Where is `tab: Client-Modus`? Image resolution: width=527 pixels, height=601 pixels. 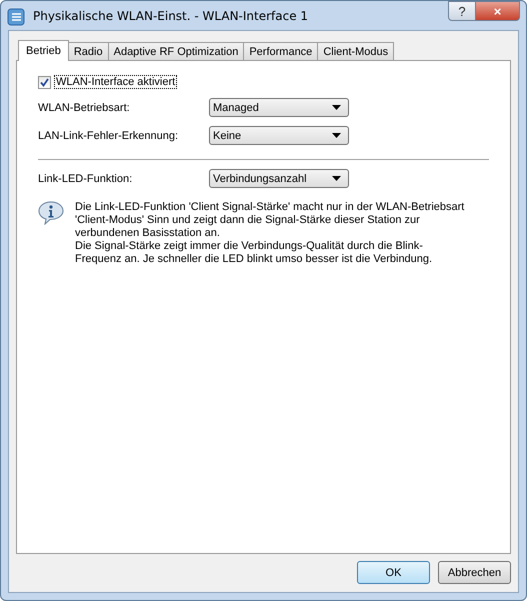
tab: Client-Modus is located at coordinates (355, 51).